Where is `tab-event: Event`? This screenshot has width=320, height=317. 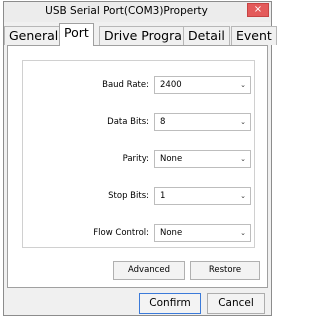
tab-event: Event is located at coordinates (254, 35).